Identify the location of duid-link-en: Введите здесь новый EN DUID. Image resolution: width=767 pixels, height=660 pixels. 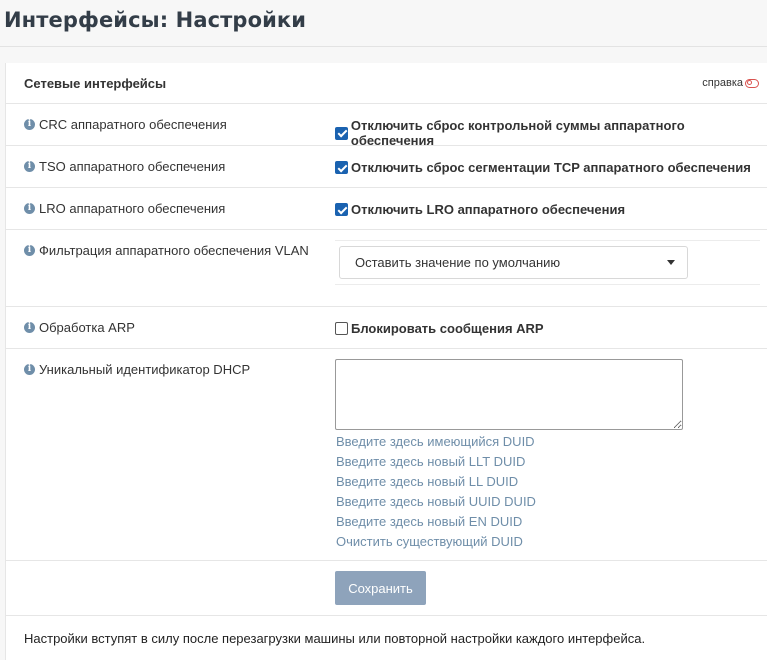
(436, 522).